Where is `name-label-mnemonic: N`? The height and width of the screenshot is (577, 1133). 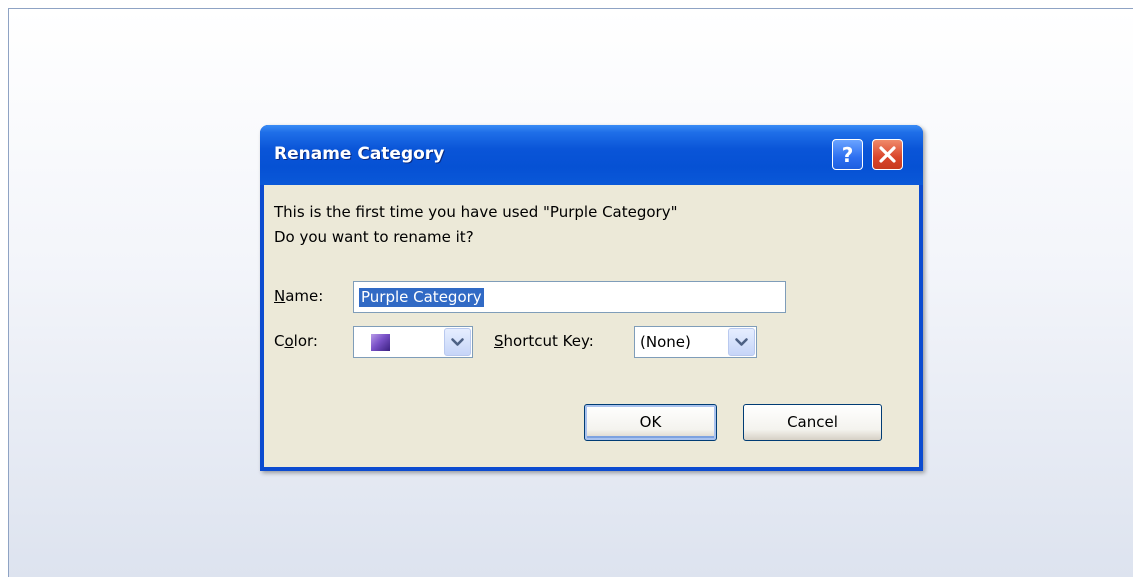
name-label-mnemonic: N is located at coordinates (280, 296).